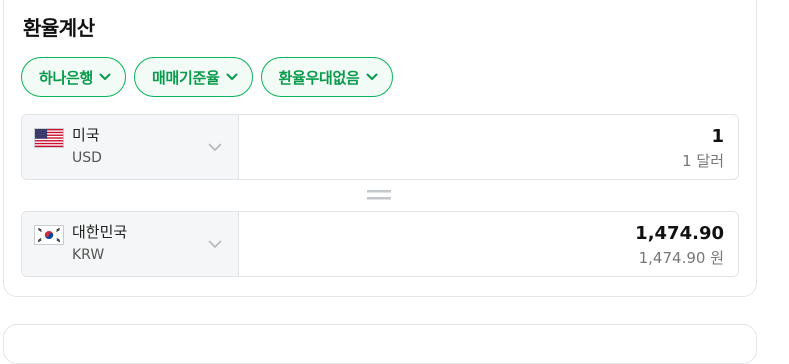 This screenshot has width=789, height=364. What do you see at coordinates (379, 195) in the screenshot?
I see `equals-icon` at bounding box center [379, 195].